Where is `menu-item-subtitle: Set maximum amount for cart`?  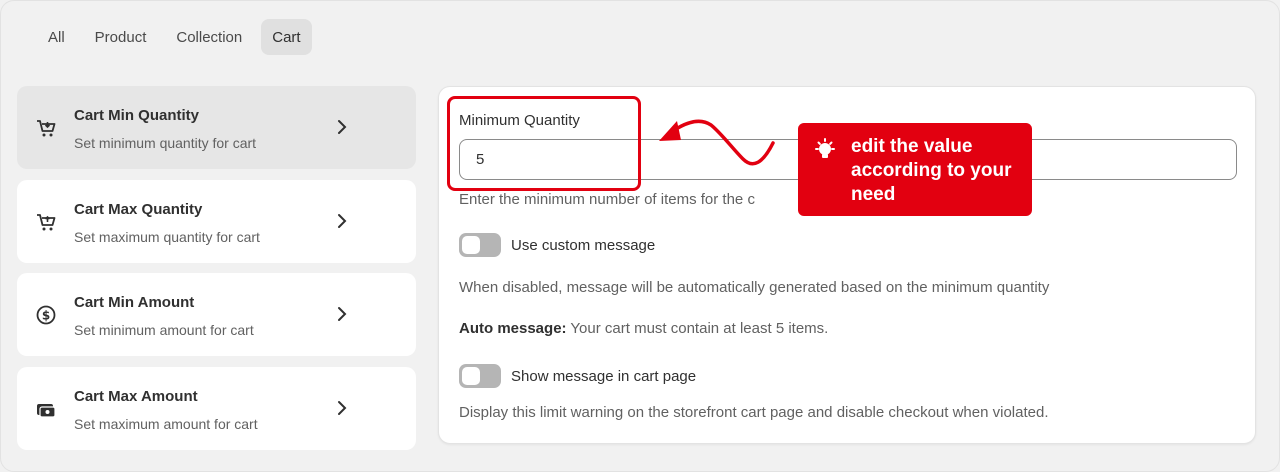 menu-item-subtitle: Set maximum amount for cart is located at coordinates (166, 424).